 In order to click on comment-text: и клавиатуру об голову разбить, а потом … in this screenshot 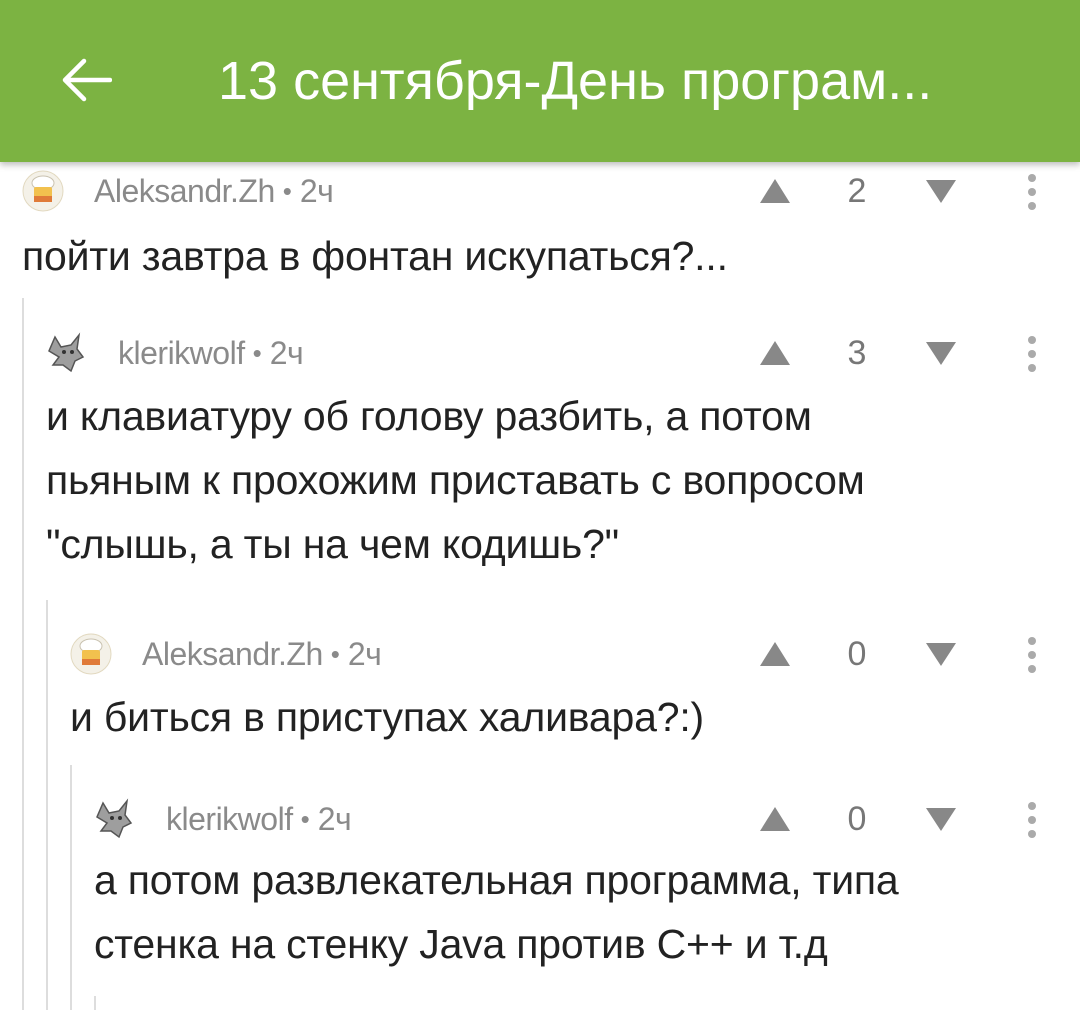, I will do `click(455, 480)`.